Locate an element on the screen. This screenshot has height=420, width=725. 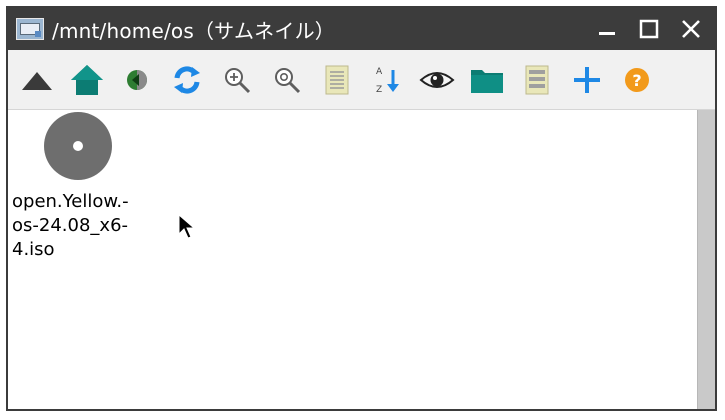
home-button is located at coordinates (87, 80).